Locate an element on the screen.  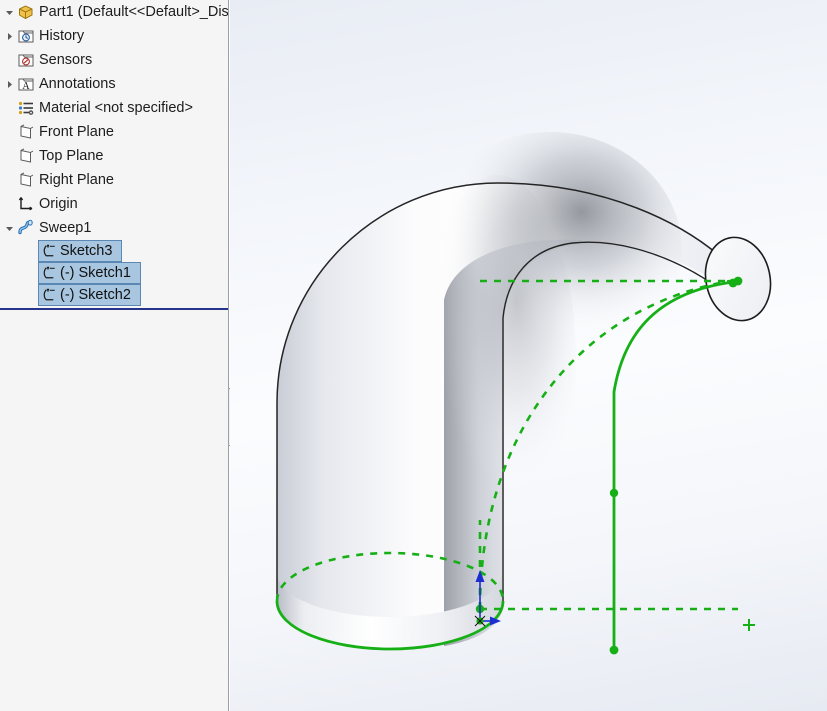
tree-item-label: Sensors is located at coordinates (66, 60).